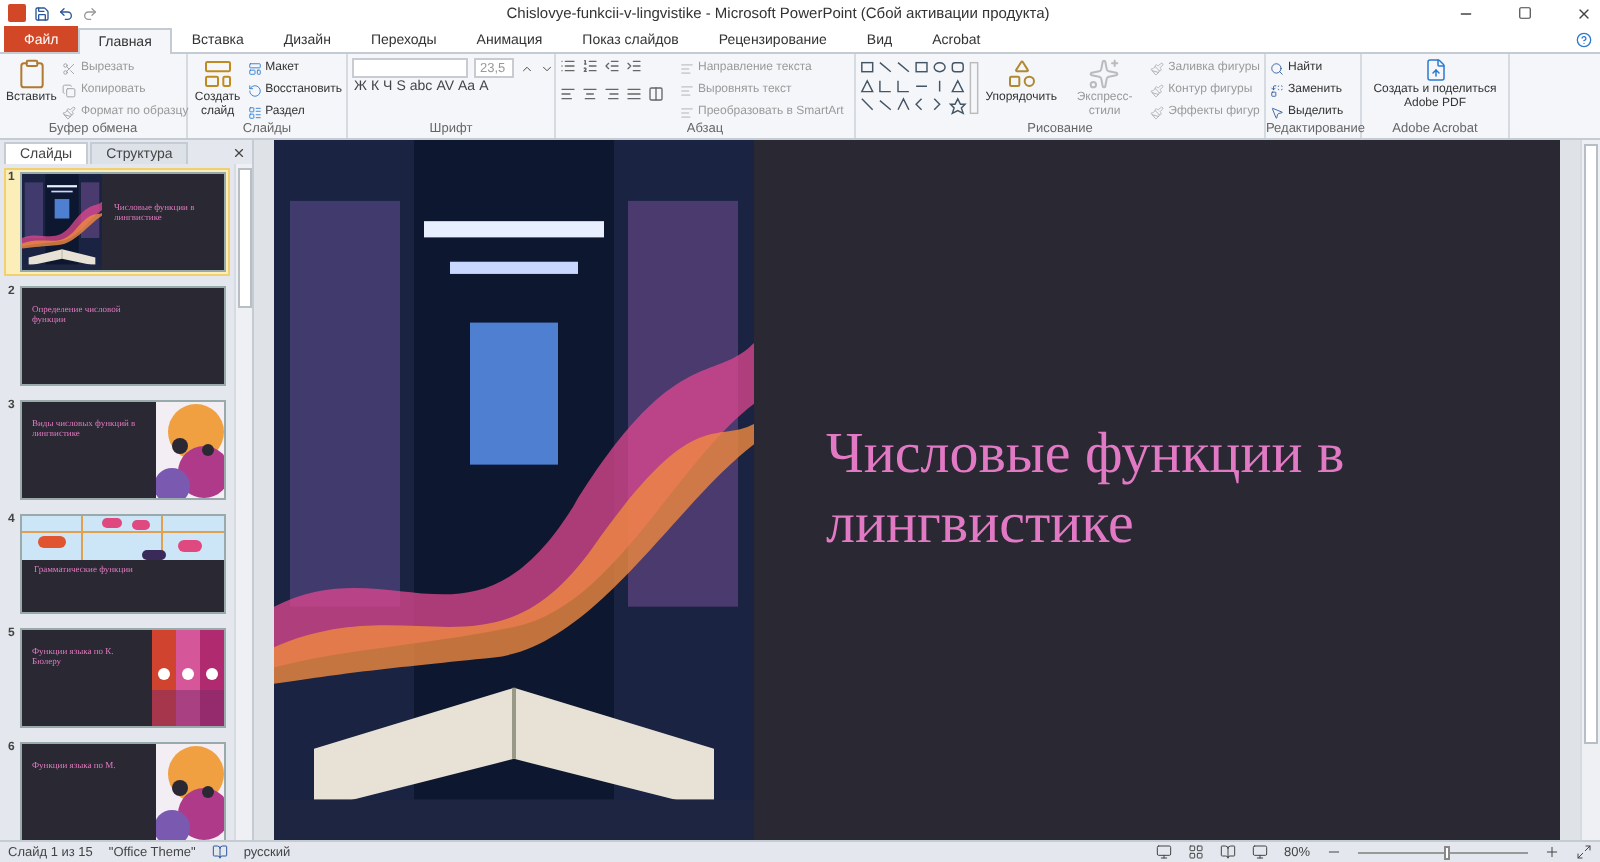 The image size is (1600, 862). Describe the element at coordinates (69, 112) in the screenshot. I see `paintbrush-icon` at that location.